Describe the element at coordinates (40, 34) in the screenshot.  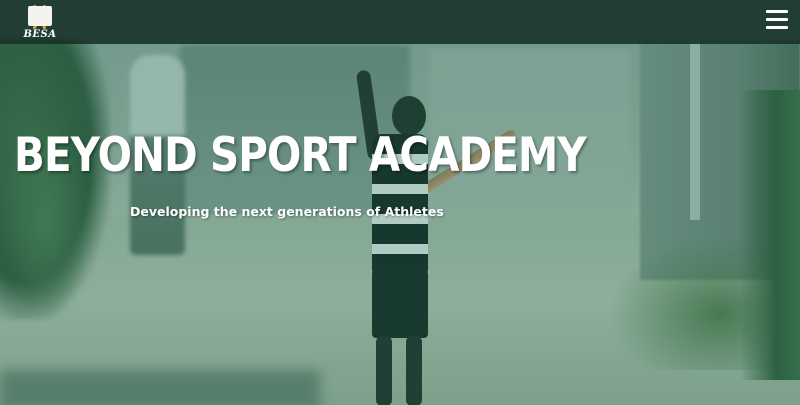
I see `logo-text: BESA` at that location.